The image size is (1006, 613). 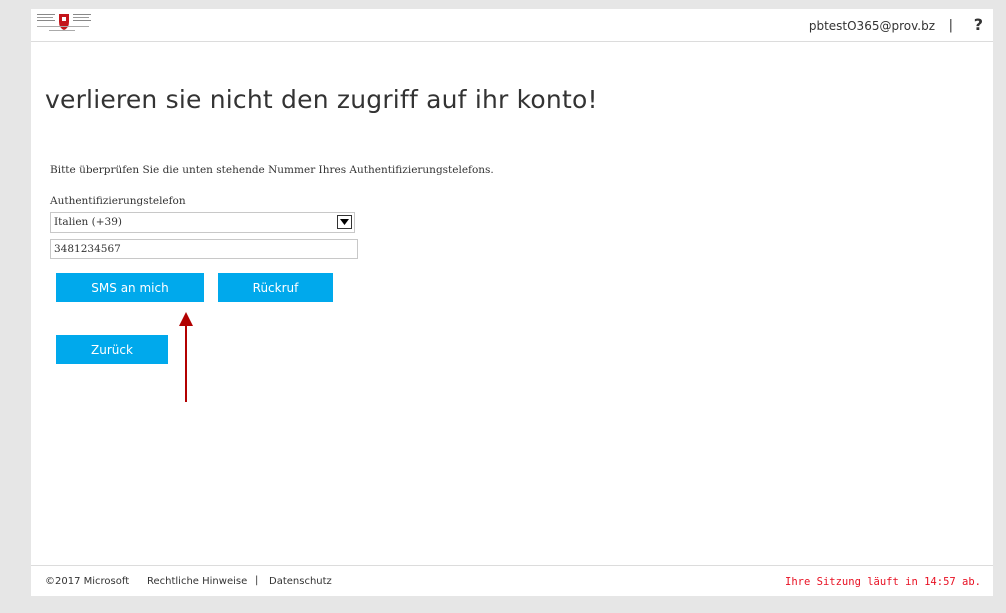 I want to click on province-logo, so click(x=64, y=22).